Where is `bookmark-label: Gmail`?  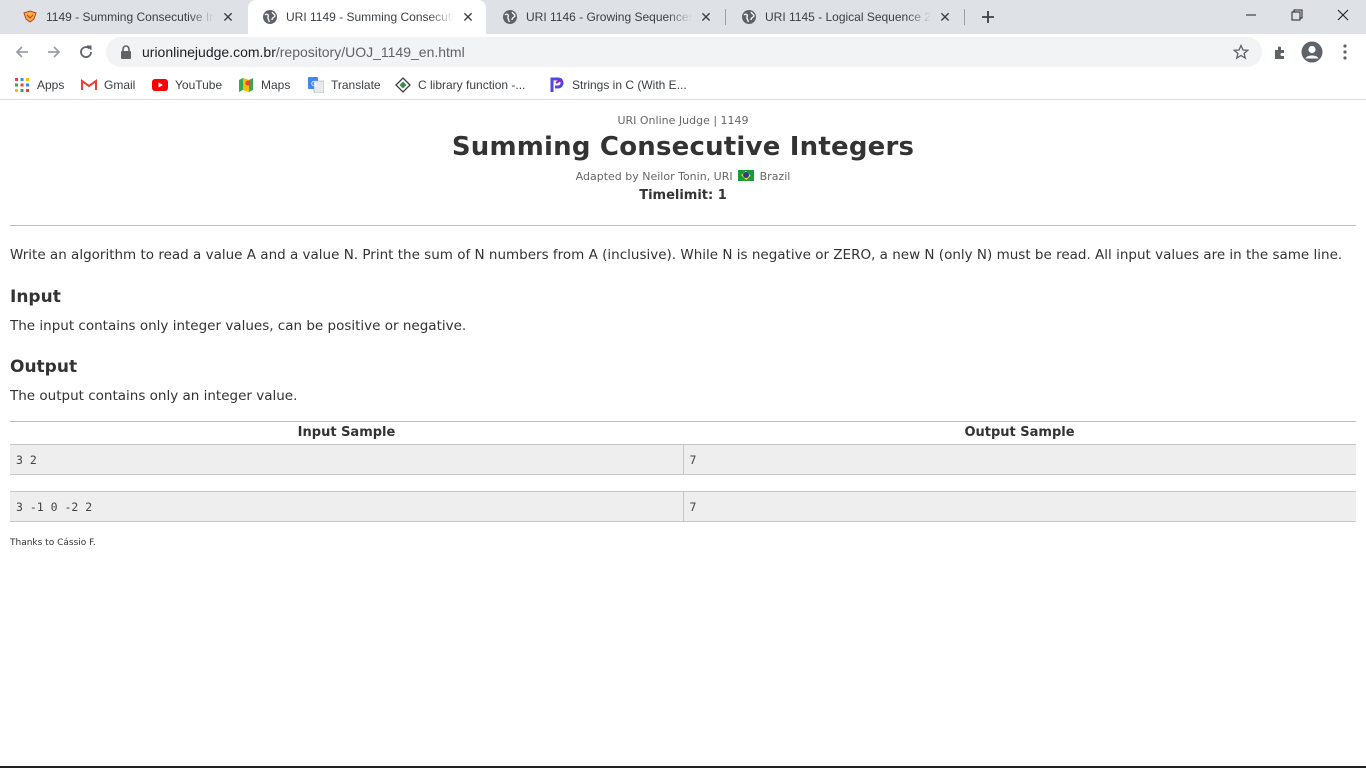 bookmark-label: Gmail is located at coordinates (120, 85).